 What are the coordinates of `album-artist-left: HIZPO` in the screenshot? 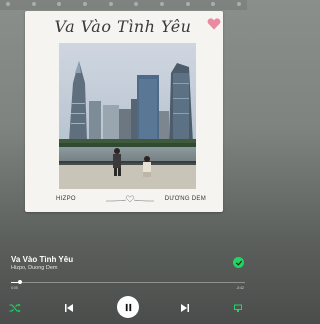 It's located at (66, 199).